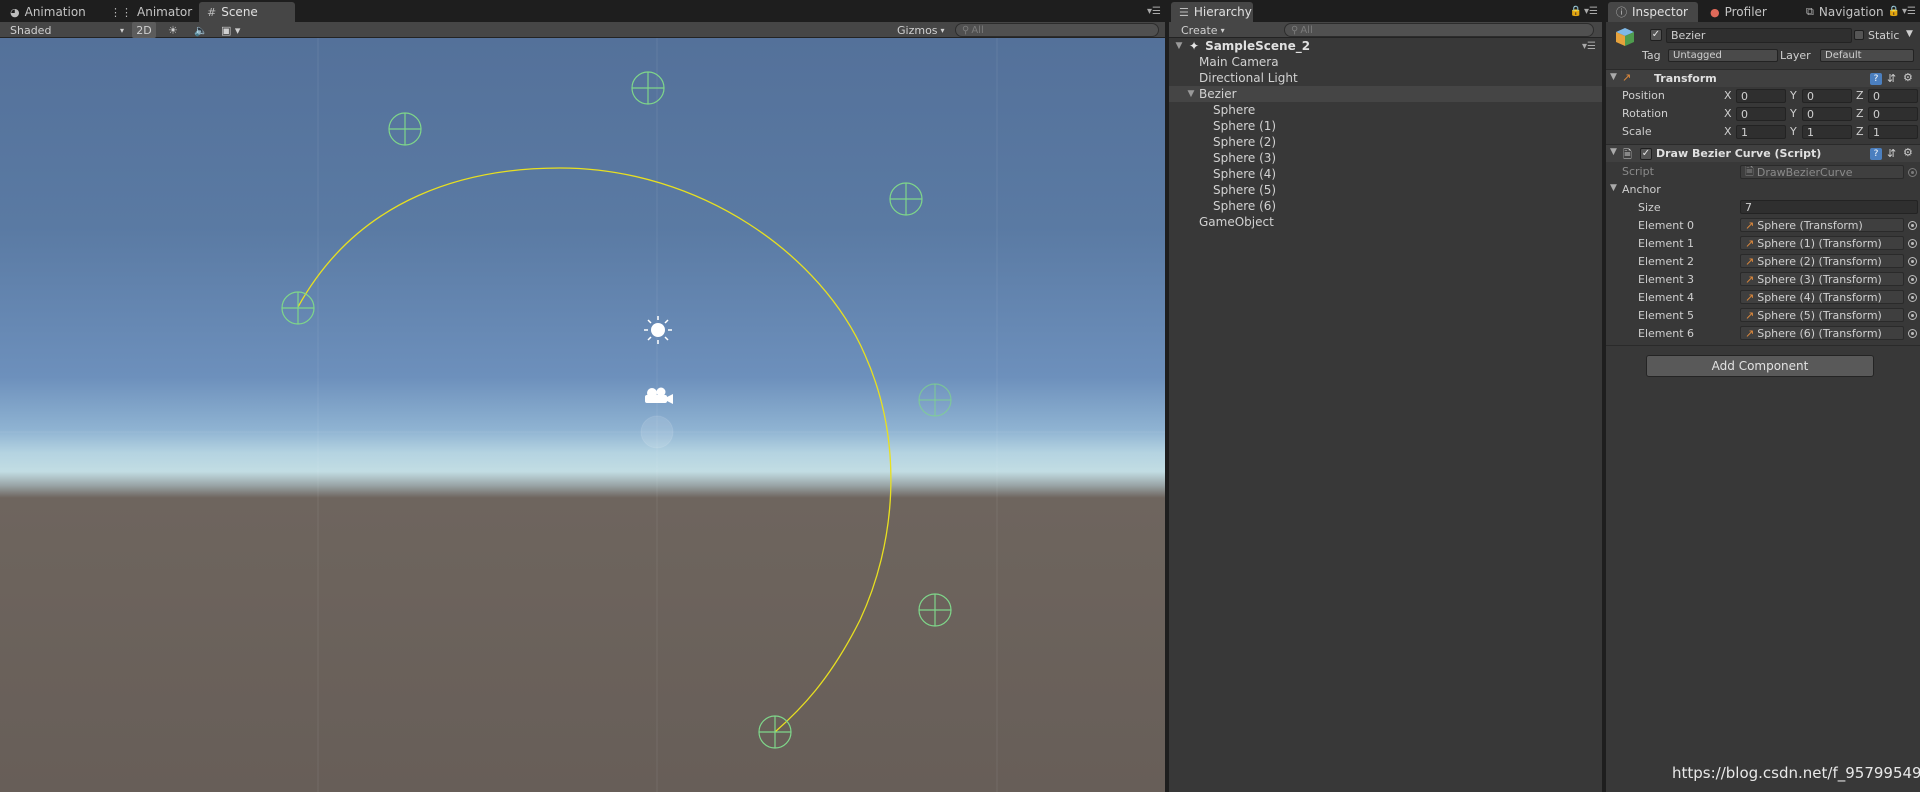 The image size is (1920, 792). Describe the element at coordinates (1385, 142) in the screenshot. I see `hierarchy-item-sphere-2: Sphere (2)` at that location.